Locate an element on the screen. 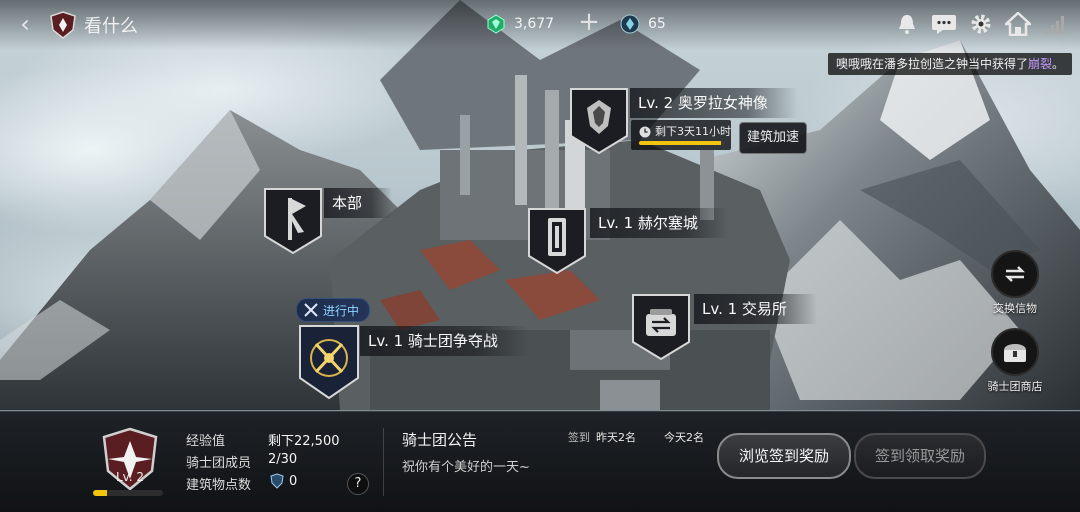 The width and height of the screenshot is (1080, 512). gem-amount: 3,677 is located at coordinates (534, 24).